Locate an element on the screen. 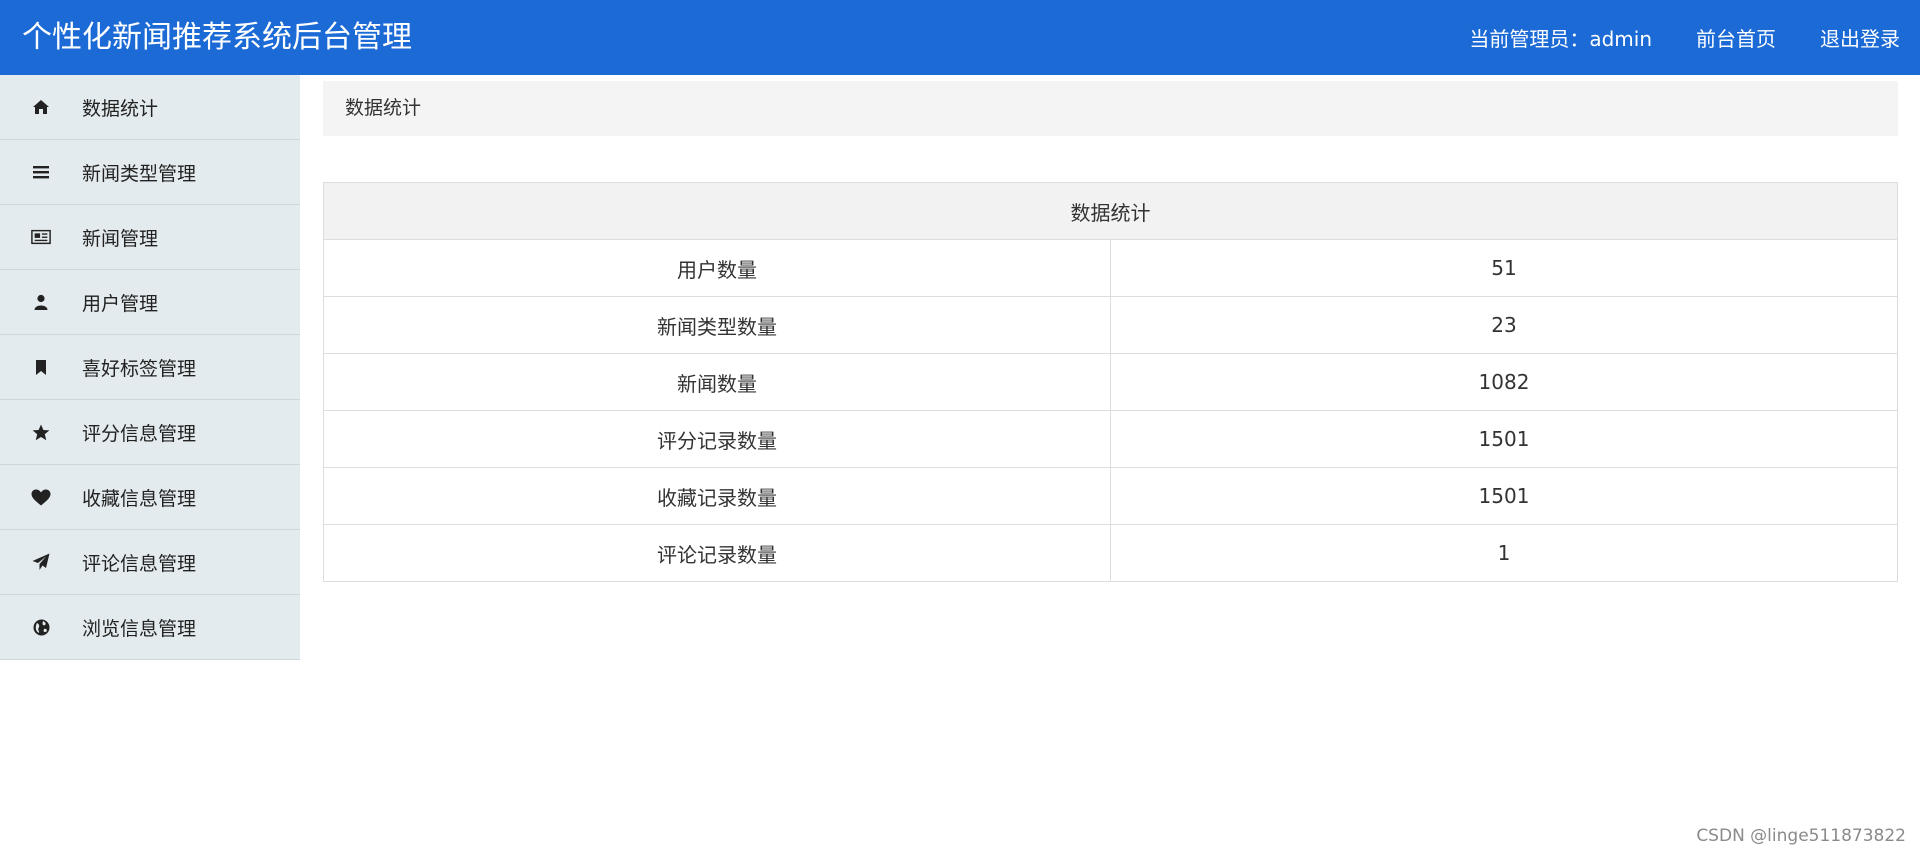 This screenshot has height=864, width=1920. sidebar-item-ratings: 评分信息管理 is located at coordinates (150, 432).